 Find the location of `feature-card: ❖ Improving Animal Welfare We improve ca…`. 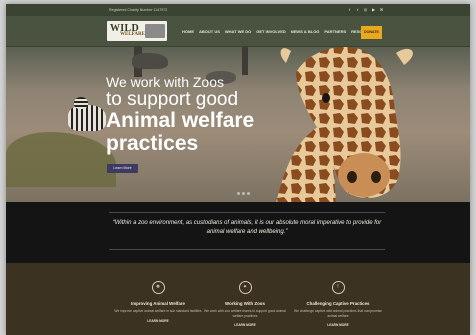

feature-card: ❖ Improving Animal Welfare We improve ca… is located at coordinates (158, 302).